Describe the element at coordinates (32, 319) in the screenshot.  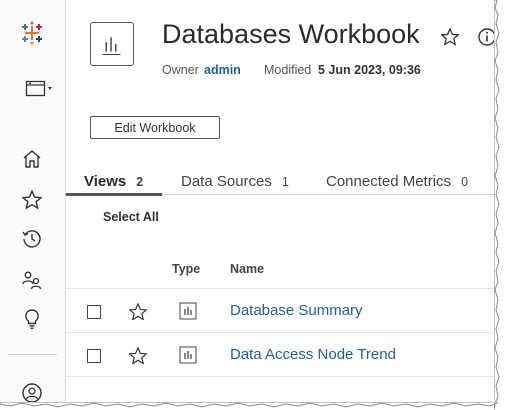
I see `recommendations-bulb-icon` at that location.